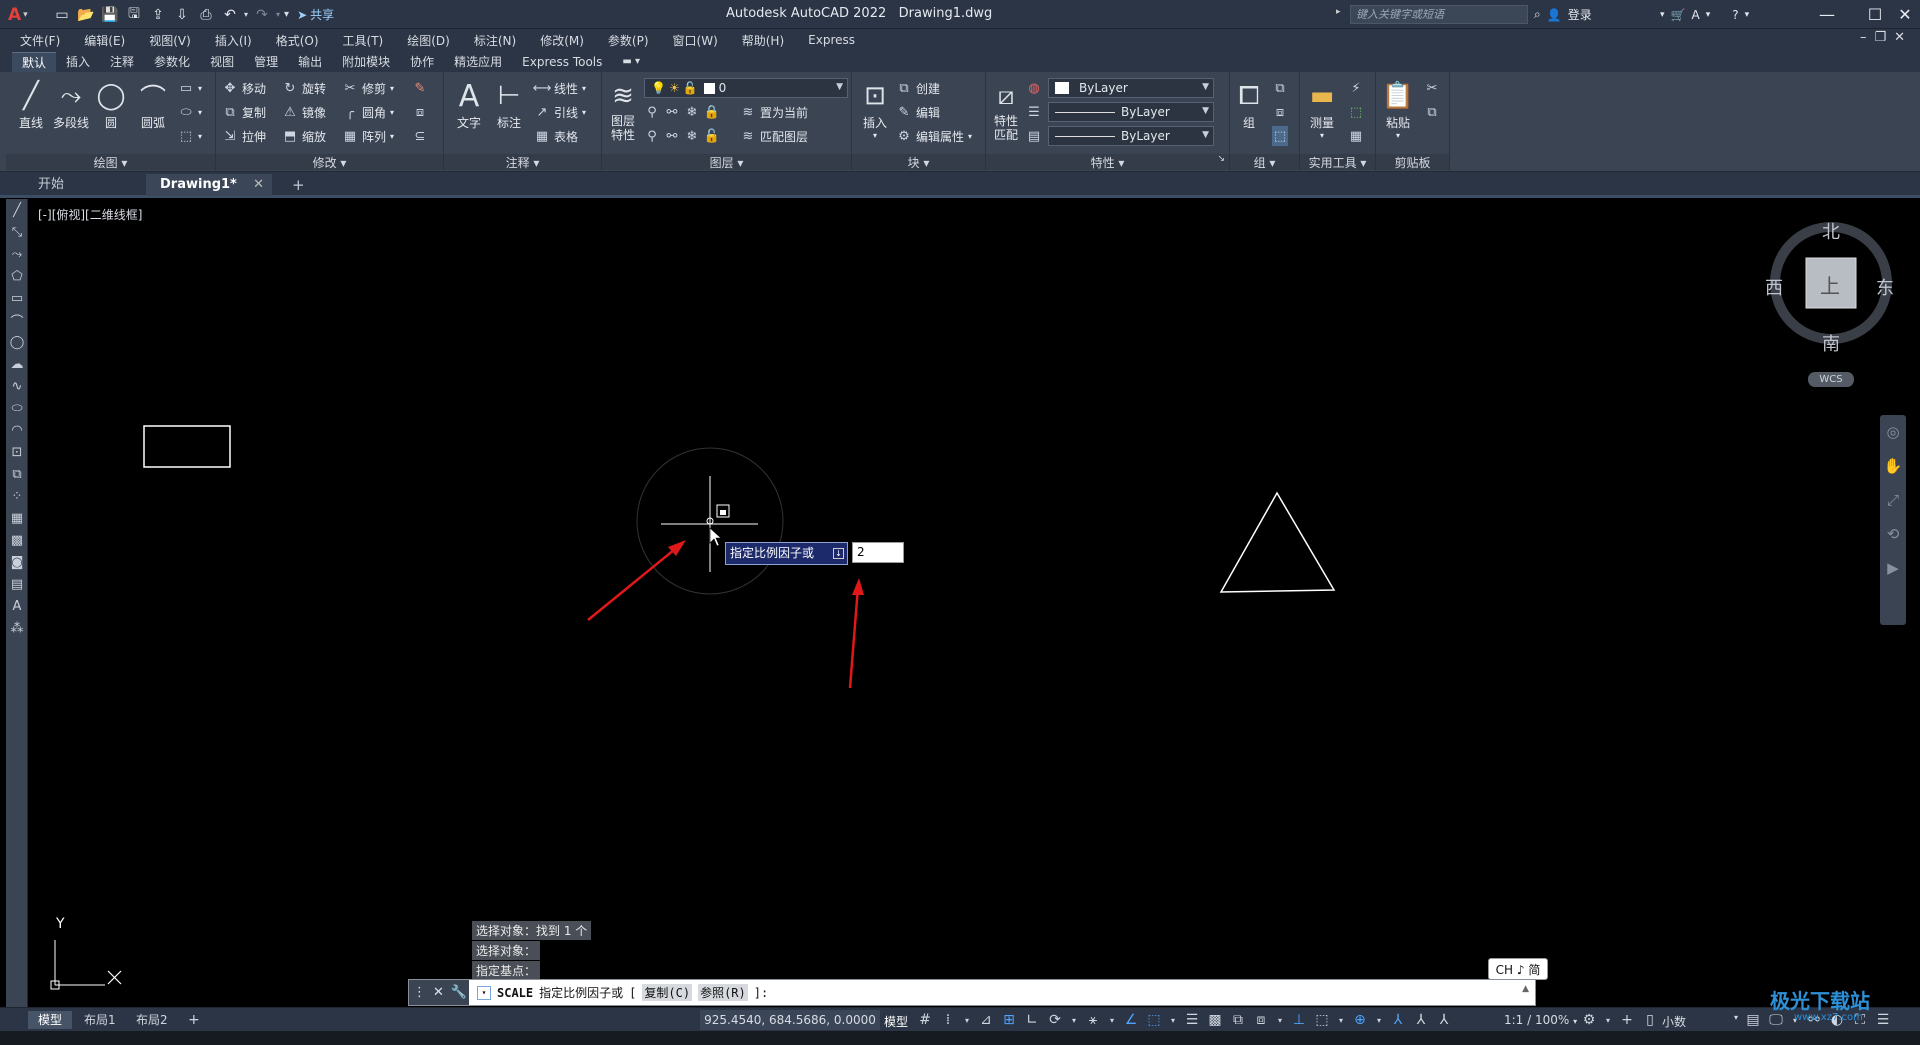 This screenshot has width=1920, height=1045. I want to click on window-bottom-edge, so click(960, 1038).